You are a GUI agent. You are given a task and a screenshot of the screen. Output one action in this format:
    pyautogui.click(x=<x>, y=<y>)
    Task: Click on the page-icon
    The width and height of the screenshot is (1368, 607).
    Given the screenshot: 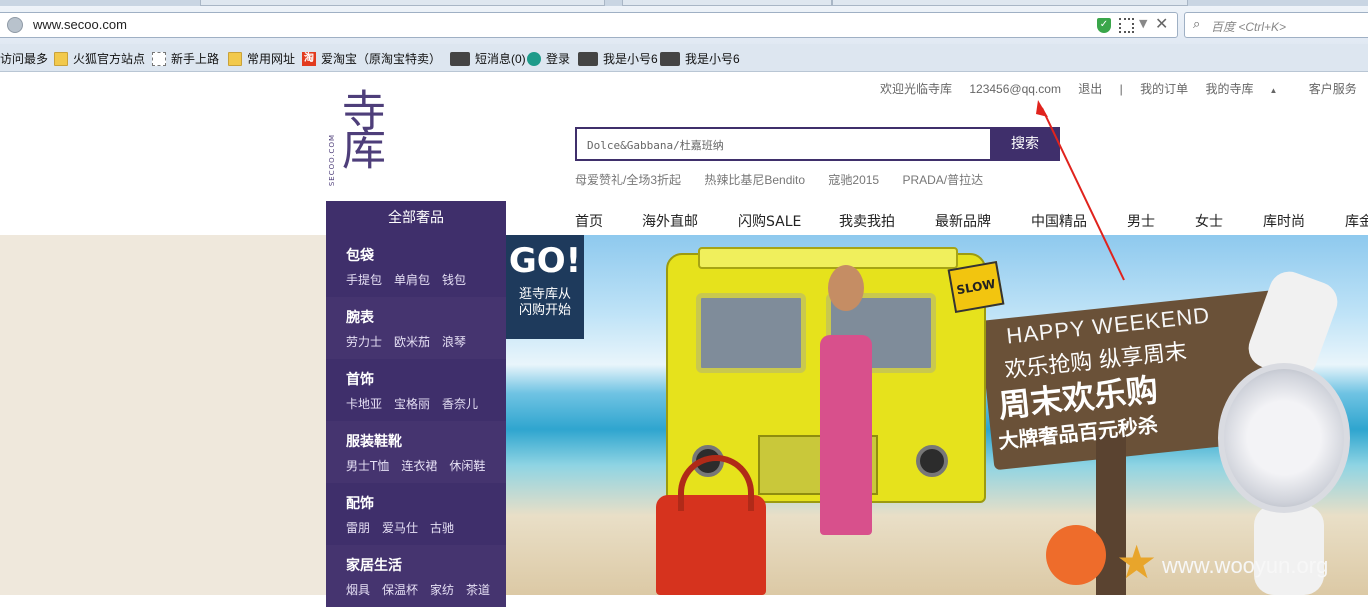 What is the action you would take?
    pyautogui.click(x=159, y=58)
    